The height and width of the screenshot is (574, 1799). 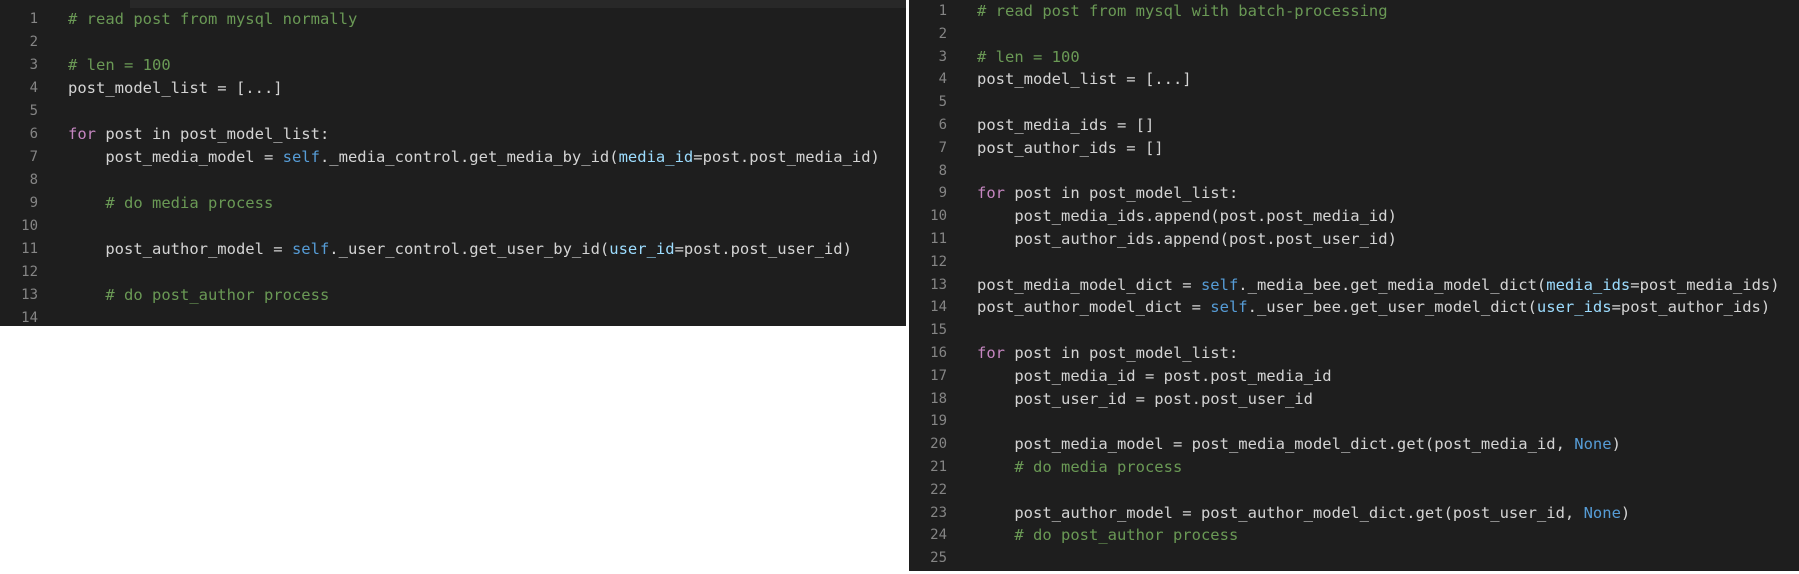 I want to click on code-line: 19, so click(x=1354, y=421).